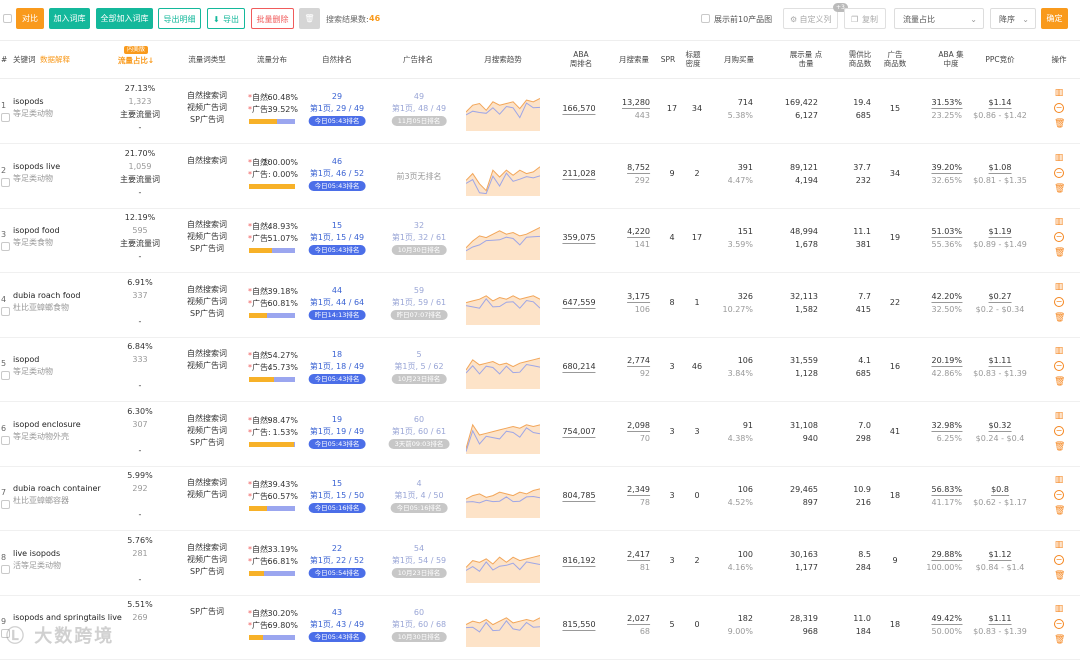 The image size is (1080, 660). What do you see at coordinates (1054, 18) in the screenshot?
I see `confirm-button: 确定` at bounding box center [1054, 18].